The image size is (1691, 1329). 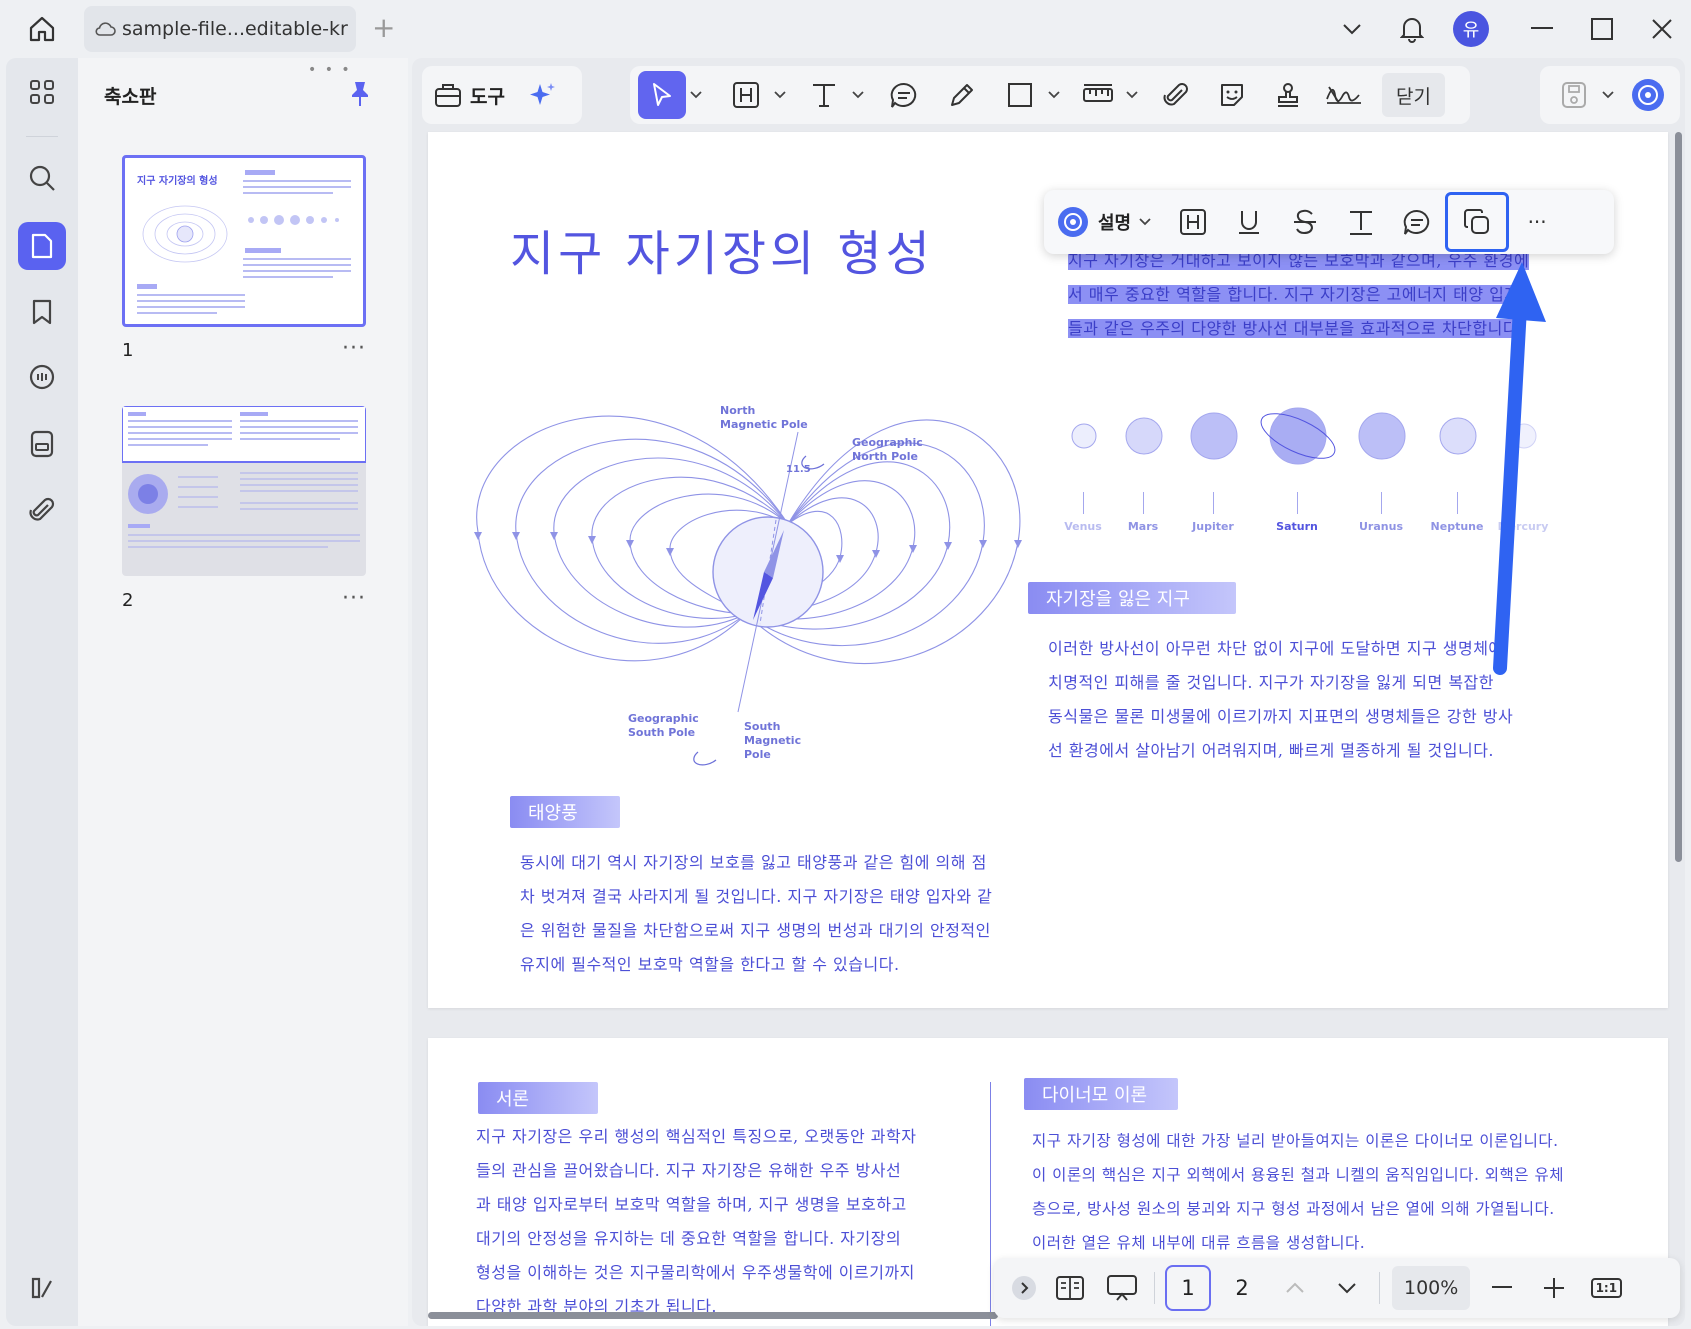 I want to click on form-field-icon, so click(x=42, y=444).